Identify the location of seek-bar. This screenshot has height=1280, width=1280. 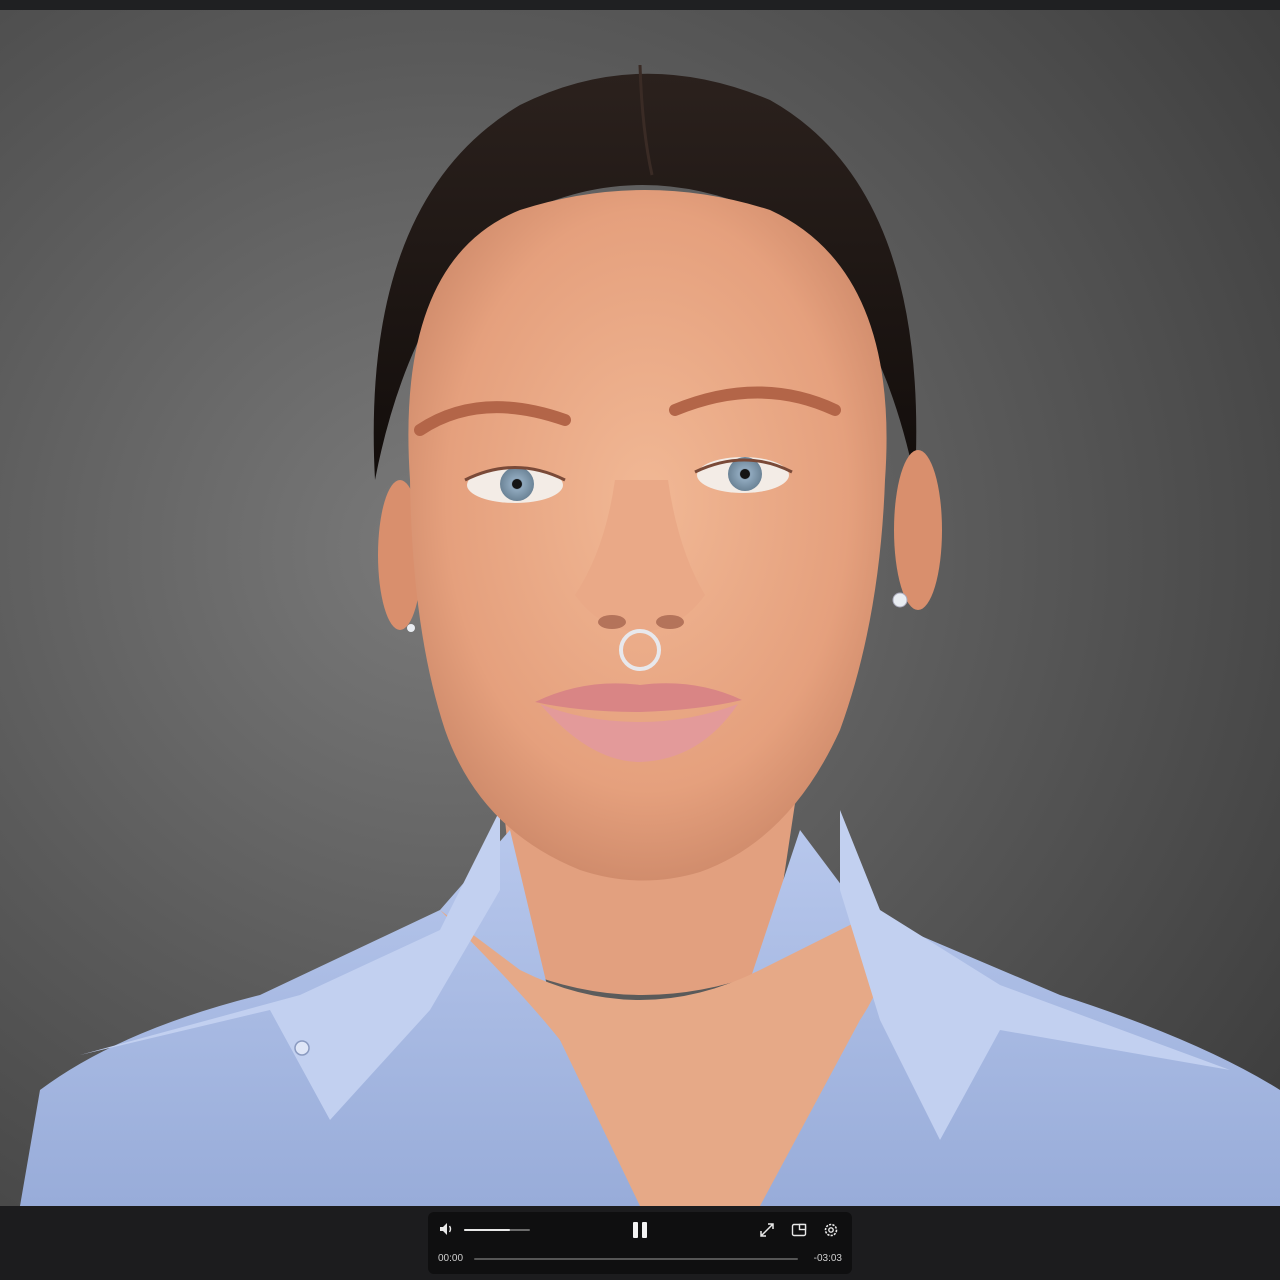
(636, 1259).